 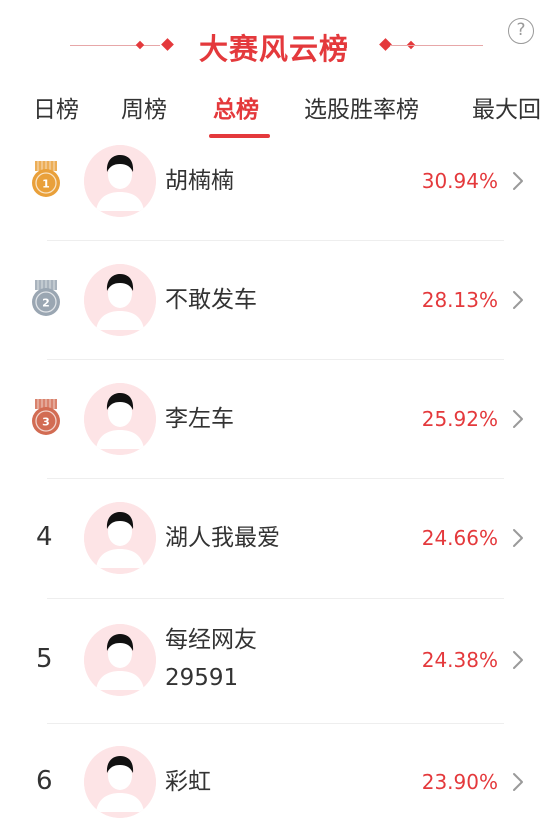 What do you see at coordinates (236, 107) in the screenshot?
I see `tab-overall: 总榜` at bounding box center [236, 107].